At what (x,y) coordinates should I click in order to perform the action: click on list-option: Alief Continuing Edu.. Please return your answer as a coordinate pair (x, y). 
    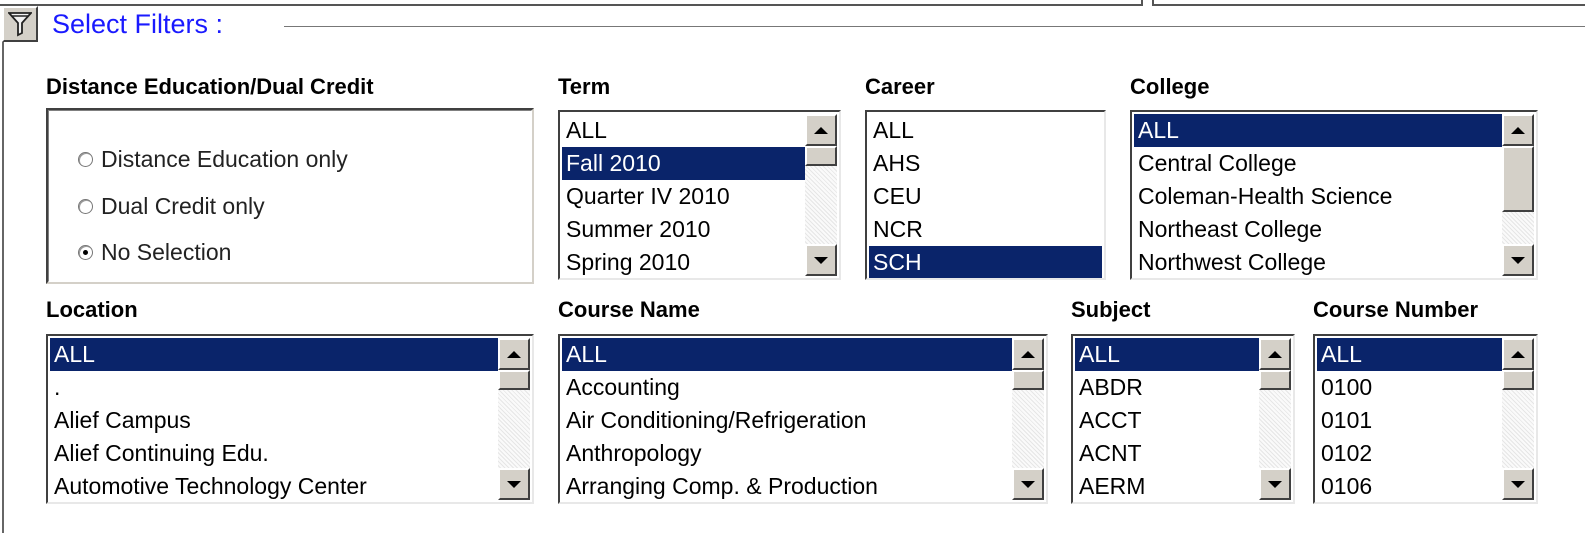
    Looking at the image, I should click on (274, 453).